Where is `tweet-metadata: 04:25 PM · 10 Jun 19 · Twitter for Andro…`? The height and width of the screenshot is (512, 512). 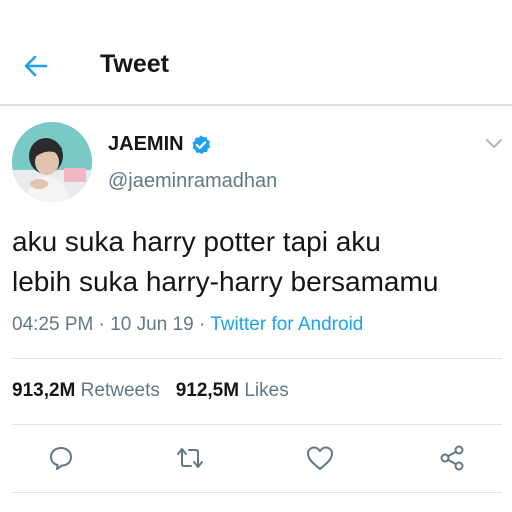 tweet-metadata: 04:25 PM · 10 Jun 19 · Twitter for Andro… is located at coordinates (187, 325).